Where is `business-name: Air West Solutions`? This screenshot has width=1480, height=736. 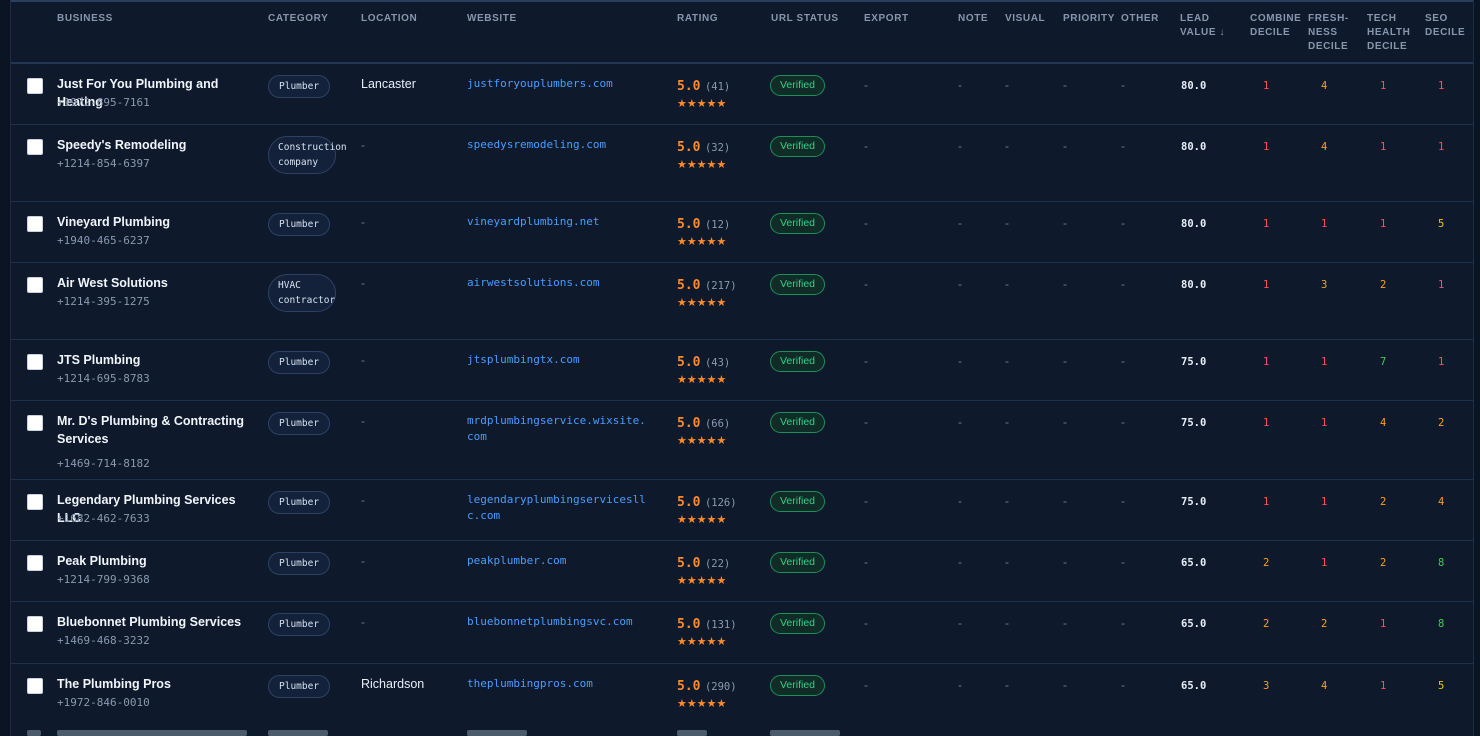 business-name: Air West Solutions is located at coordinates (155, 283).